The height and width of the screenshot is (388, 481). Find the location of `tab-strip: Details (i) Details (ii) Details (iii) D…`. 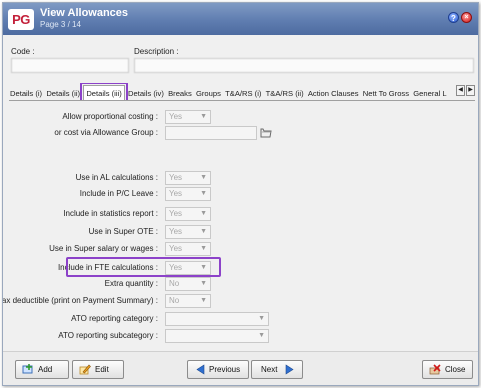

tab-strip: Details (i) Details (ii) Details (iii) D… is located at coordinates (242, 92).